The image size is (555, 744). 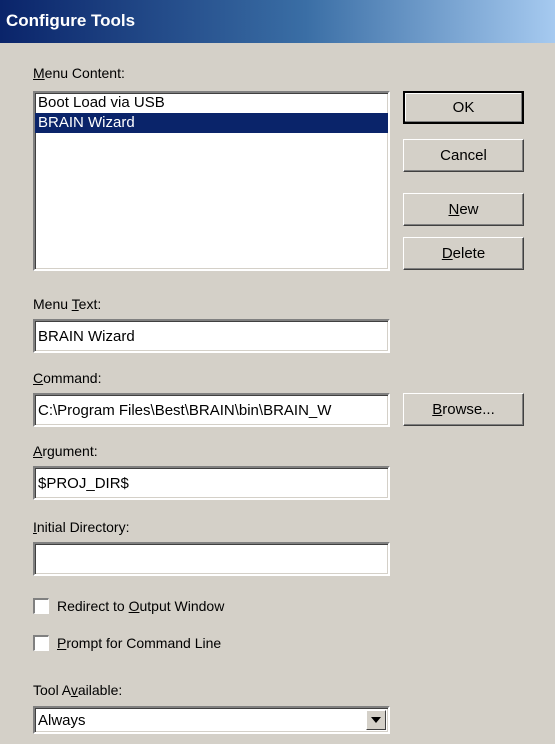 I want to click on list-item: Boot Load via USB, so click(x=211, y=103).